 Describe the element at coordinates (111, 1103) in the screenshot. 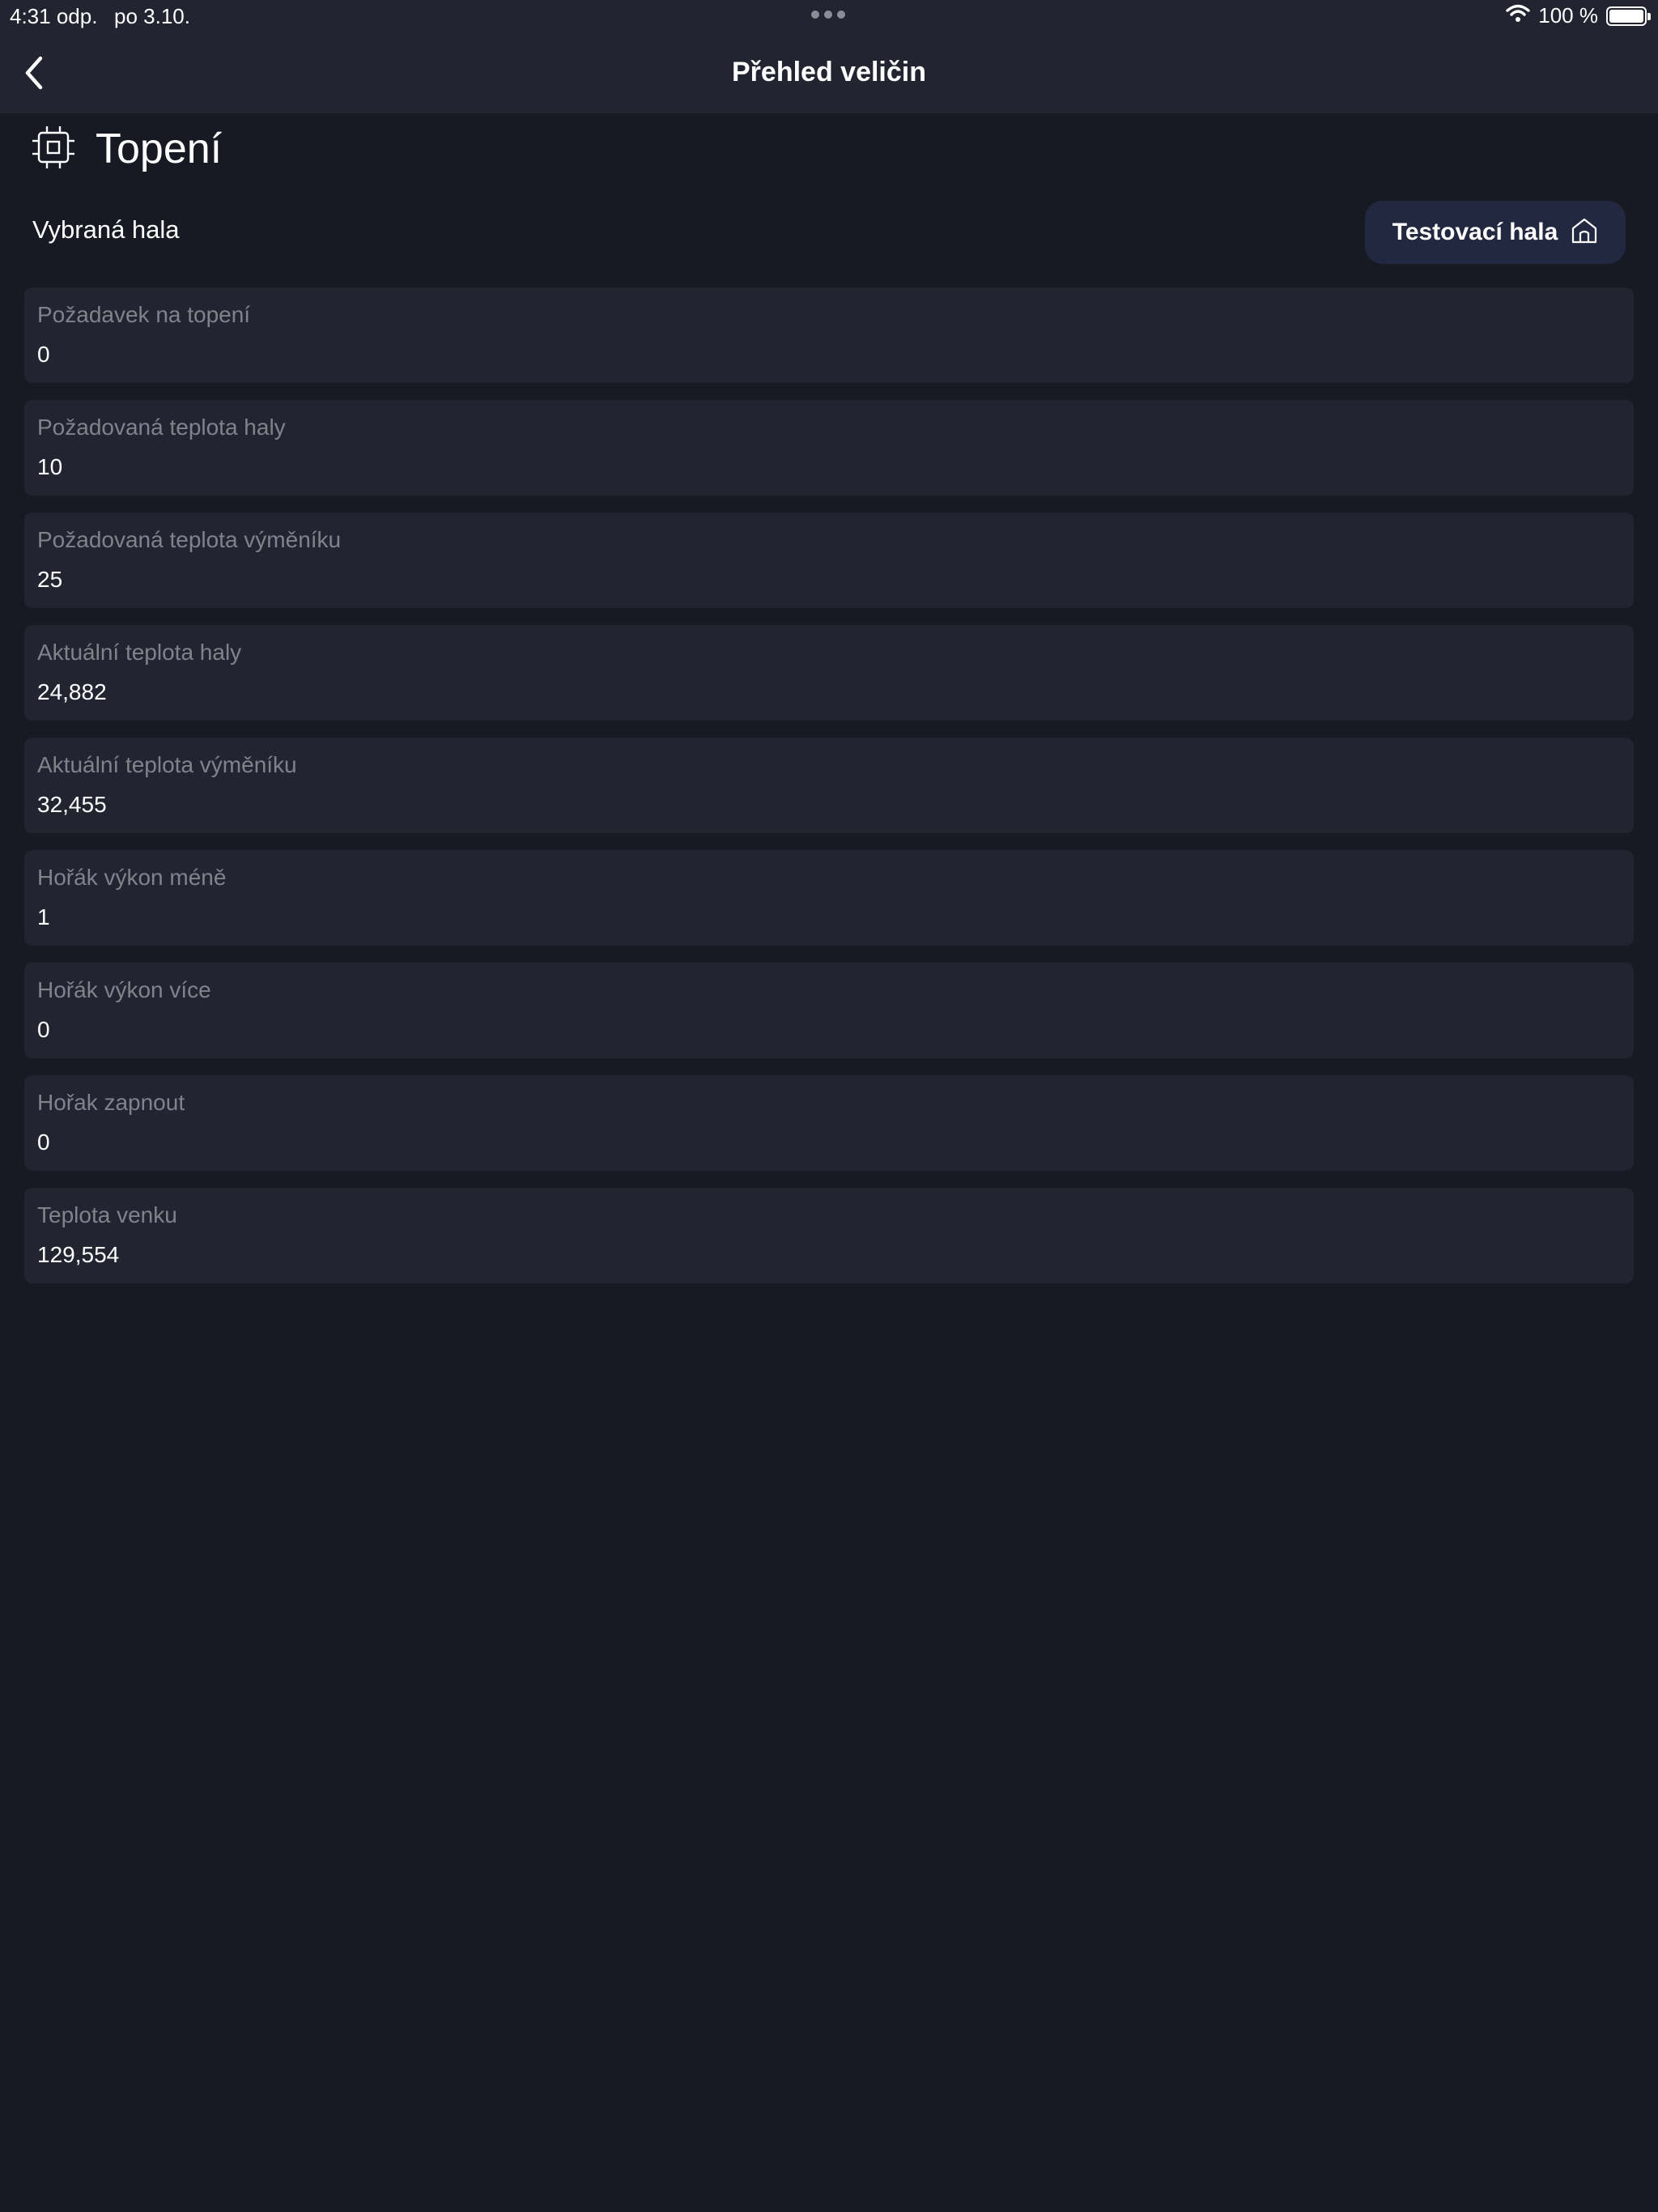

I see `value-card-label: Hořak zapnout` at that location.